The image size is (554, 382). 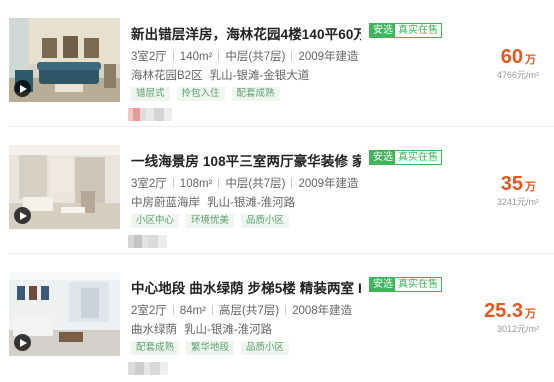 I want to click on area: 140m², so click(x=196, y=57).